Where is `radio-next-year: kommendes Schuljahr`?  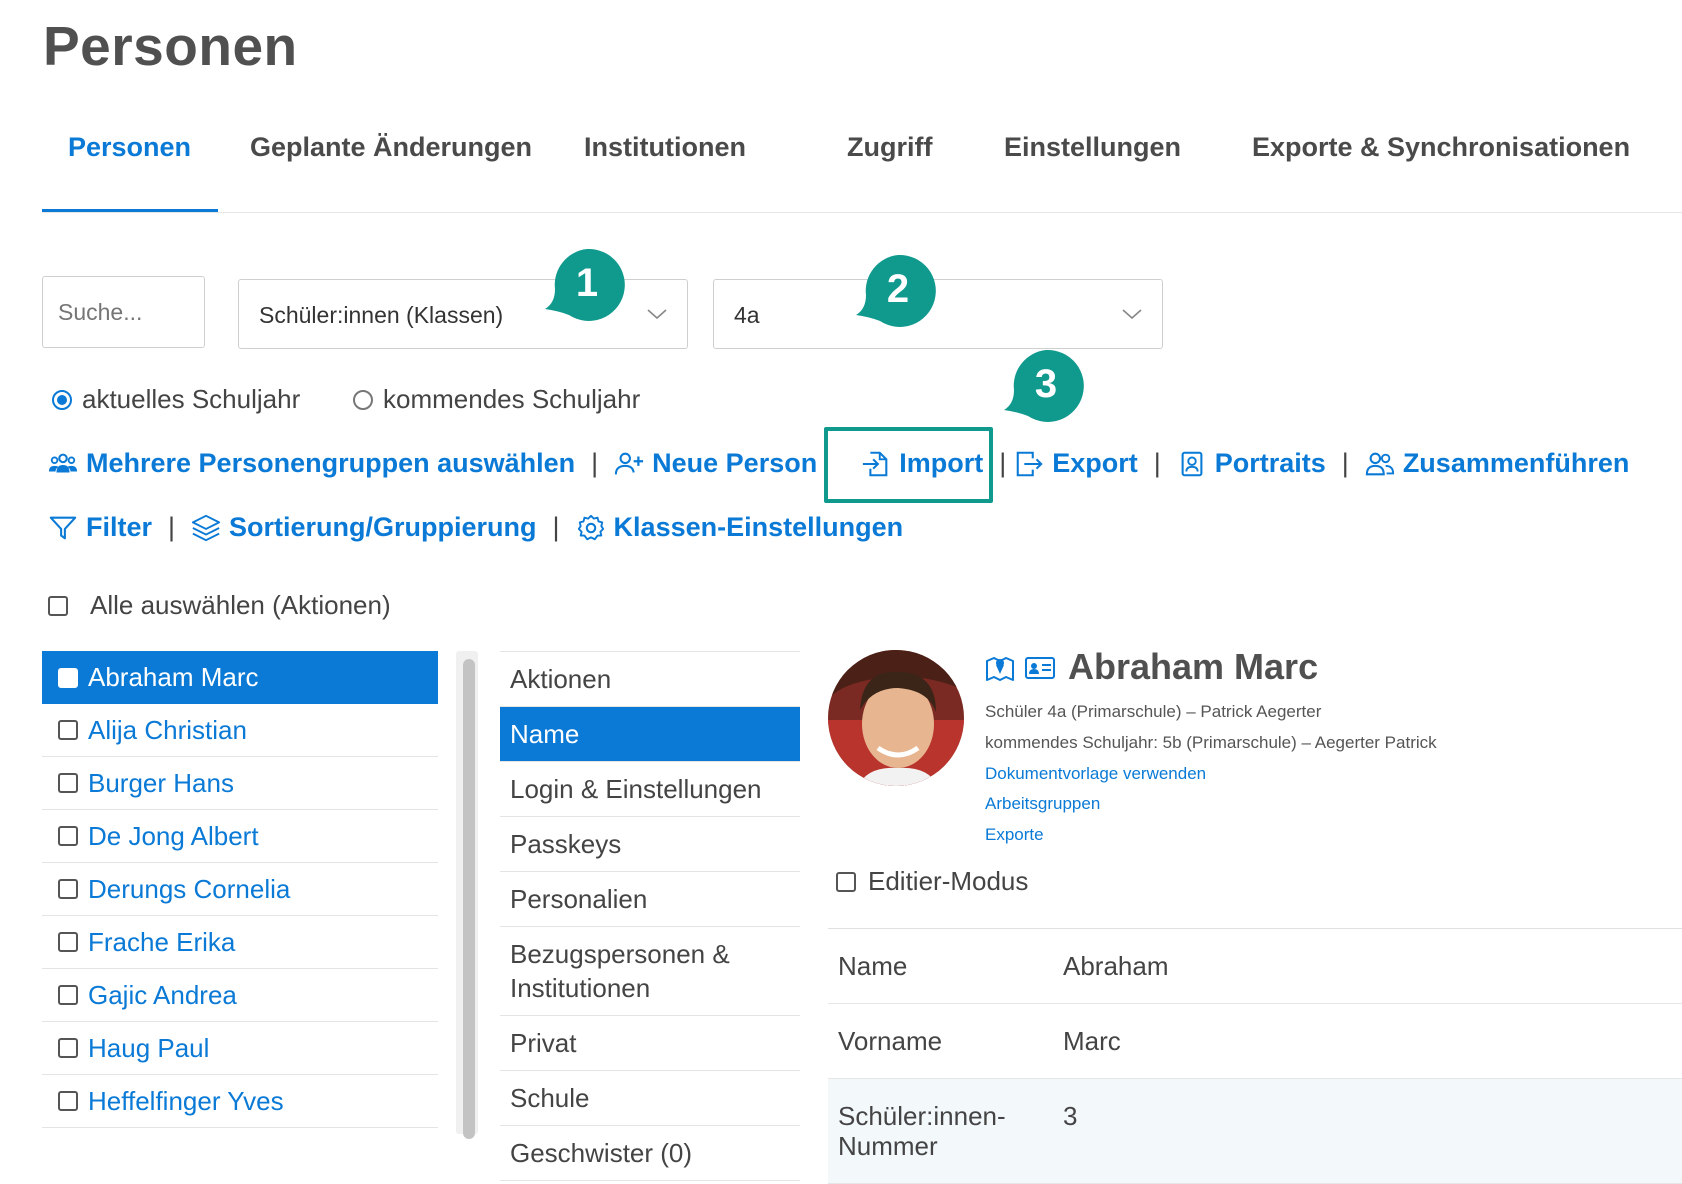
radio-next-year: kommendes Schuljahr is located at coordinates (496, 399).